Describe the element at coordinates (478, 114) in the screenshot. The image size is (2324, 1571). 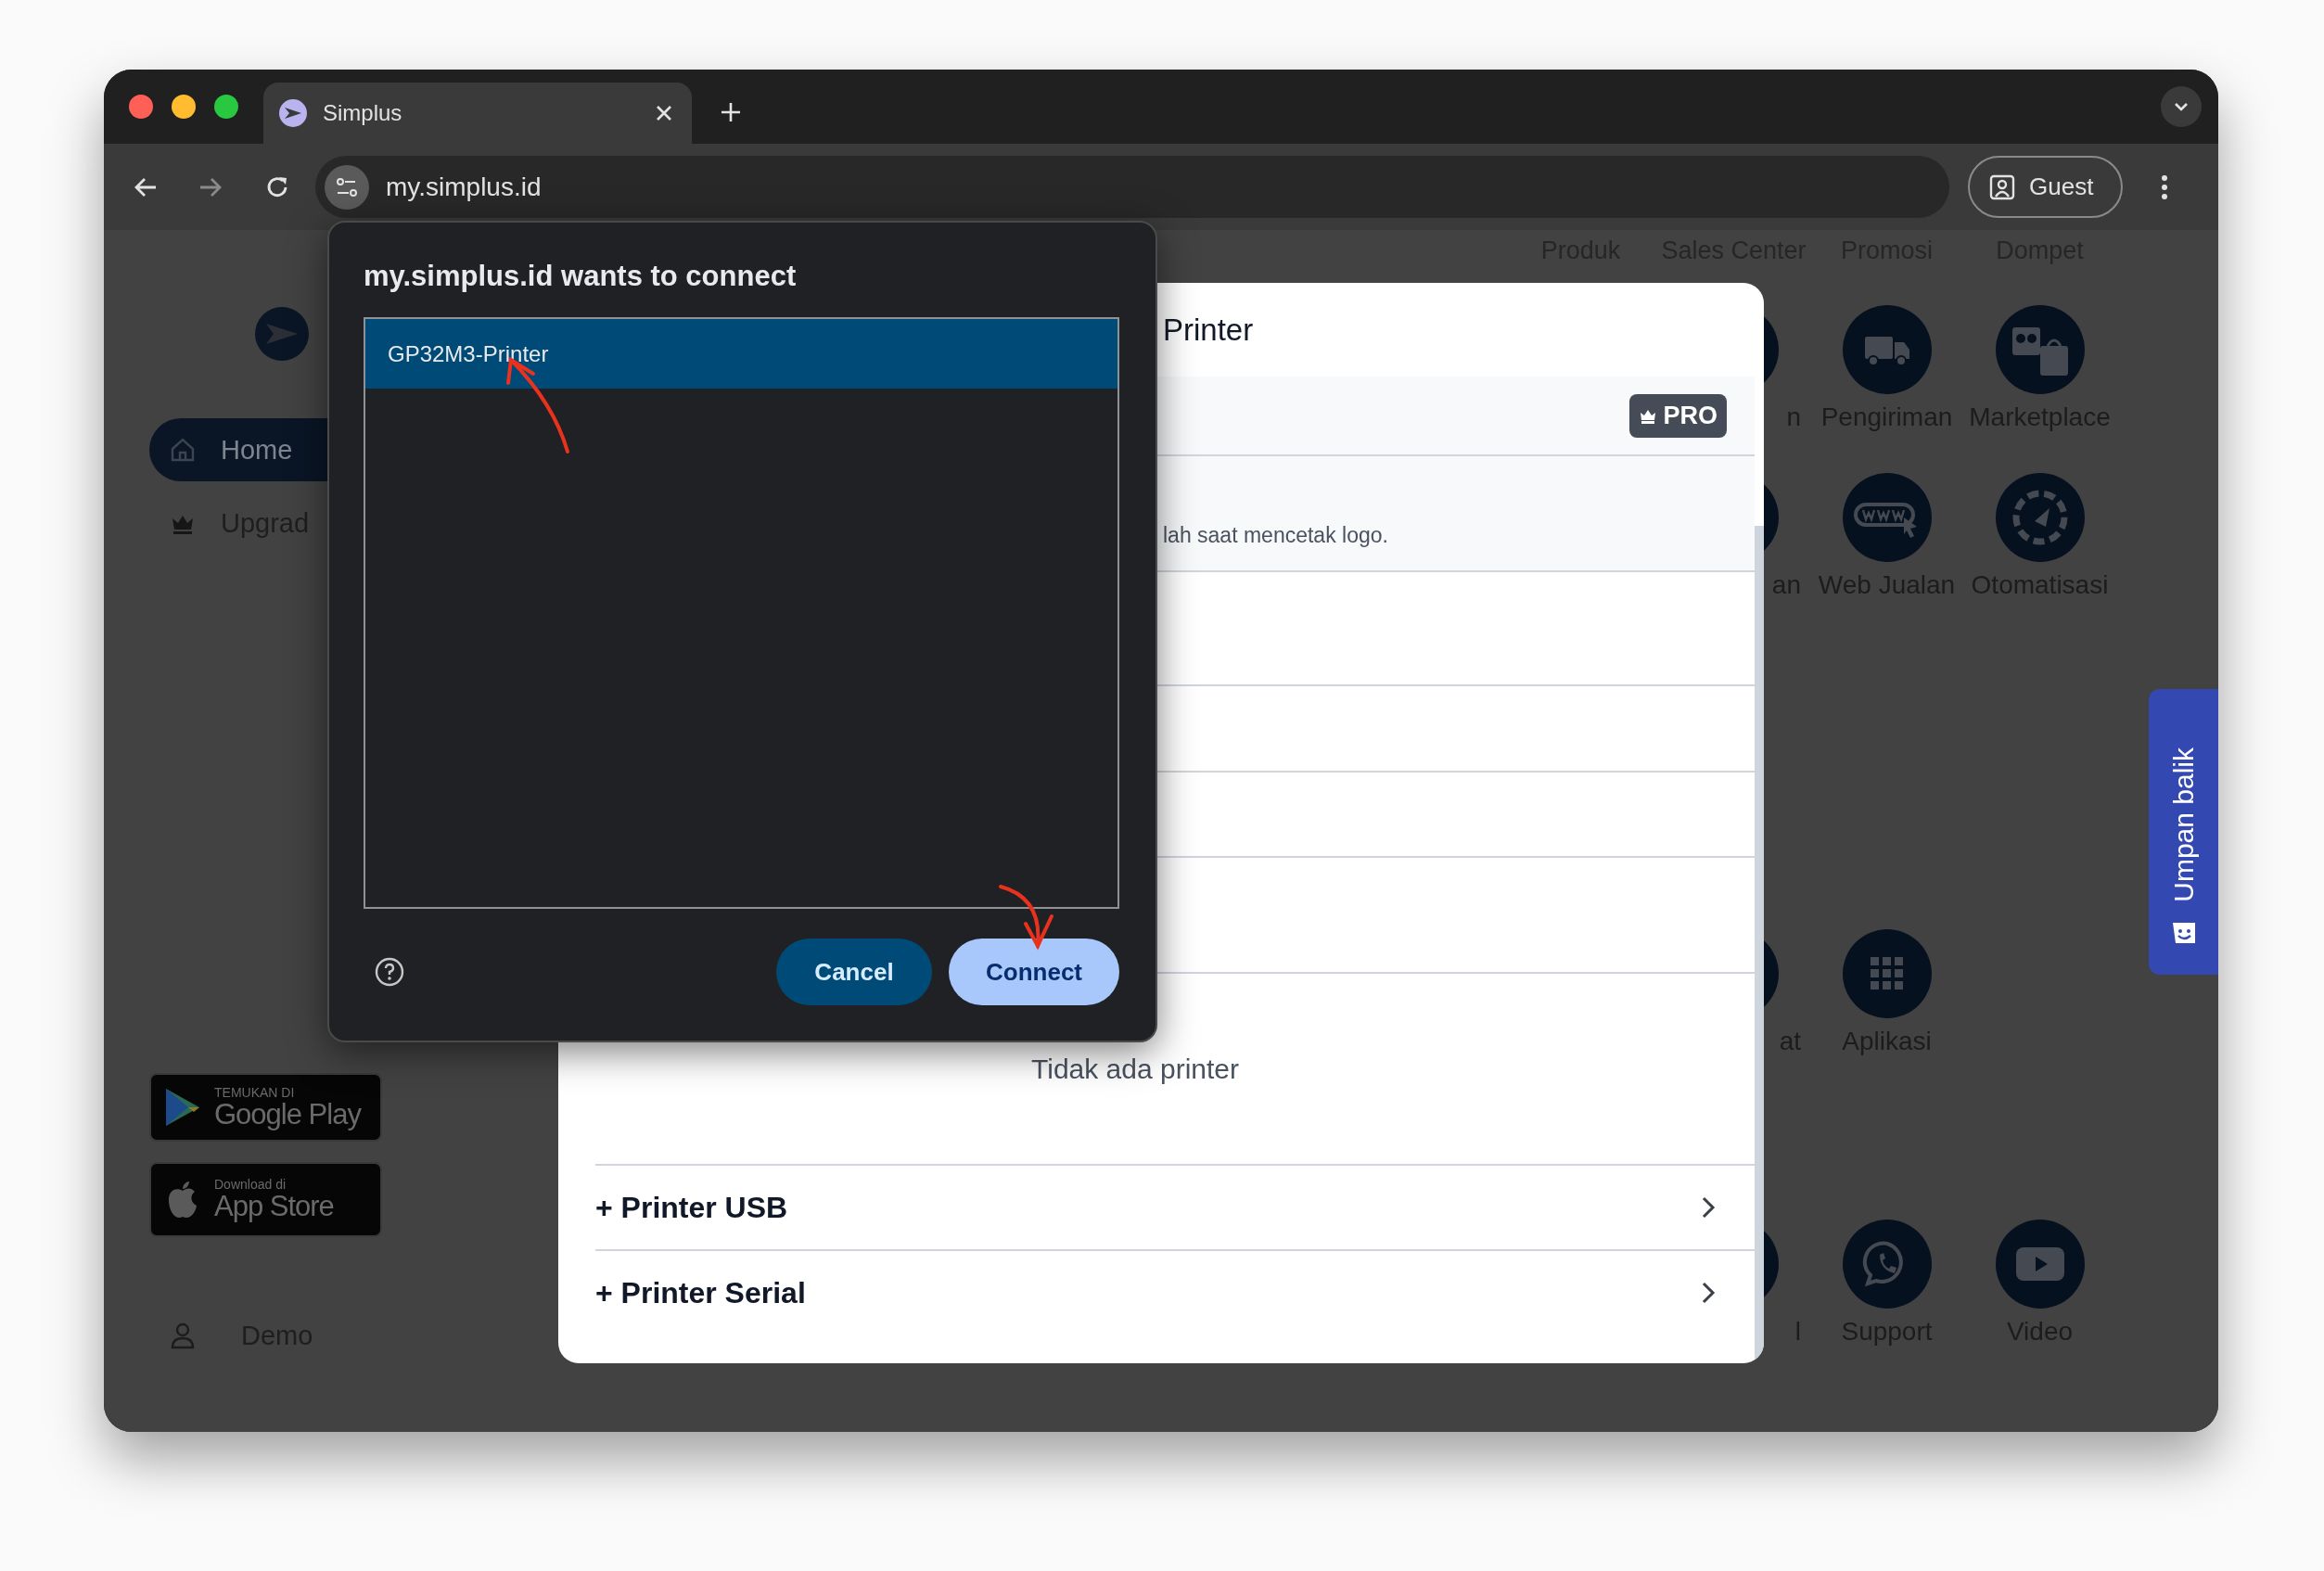
I see `browser-tab: Simplus` at that location.